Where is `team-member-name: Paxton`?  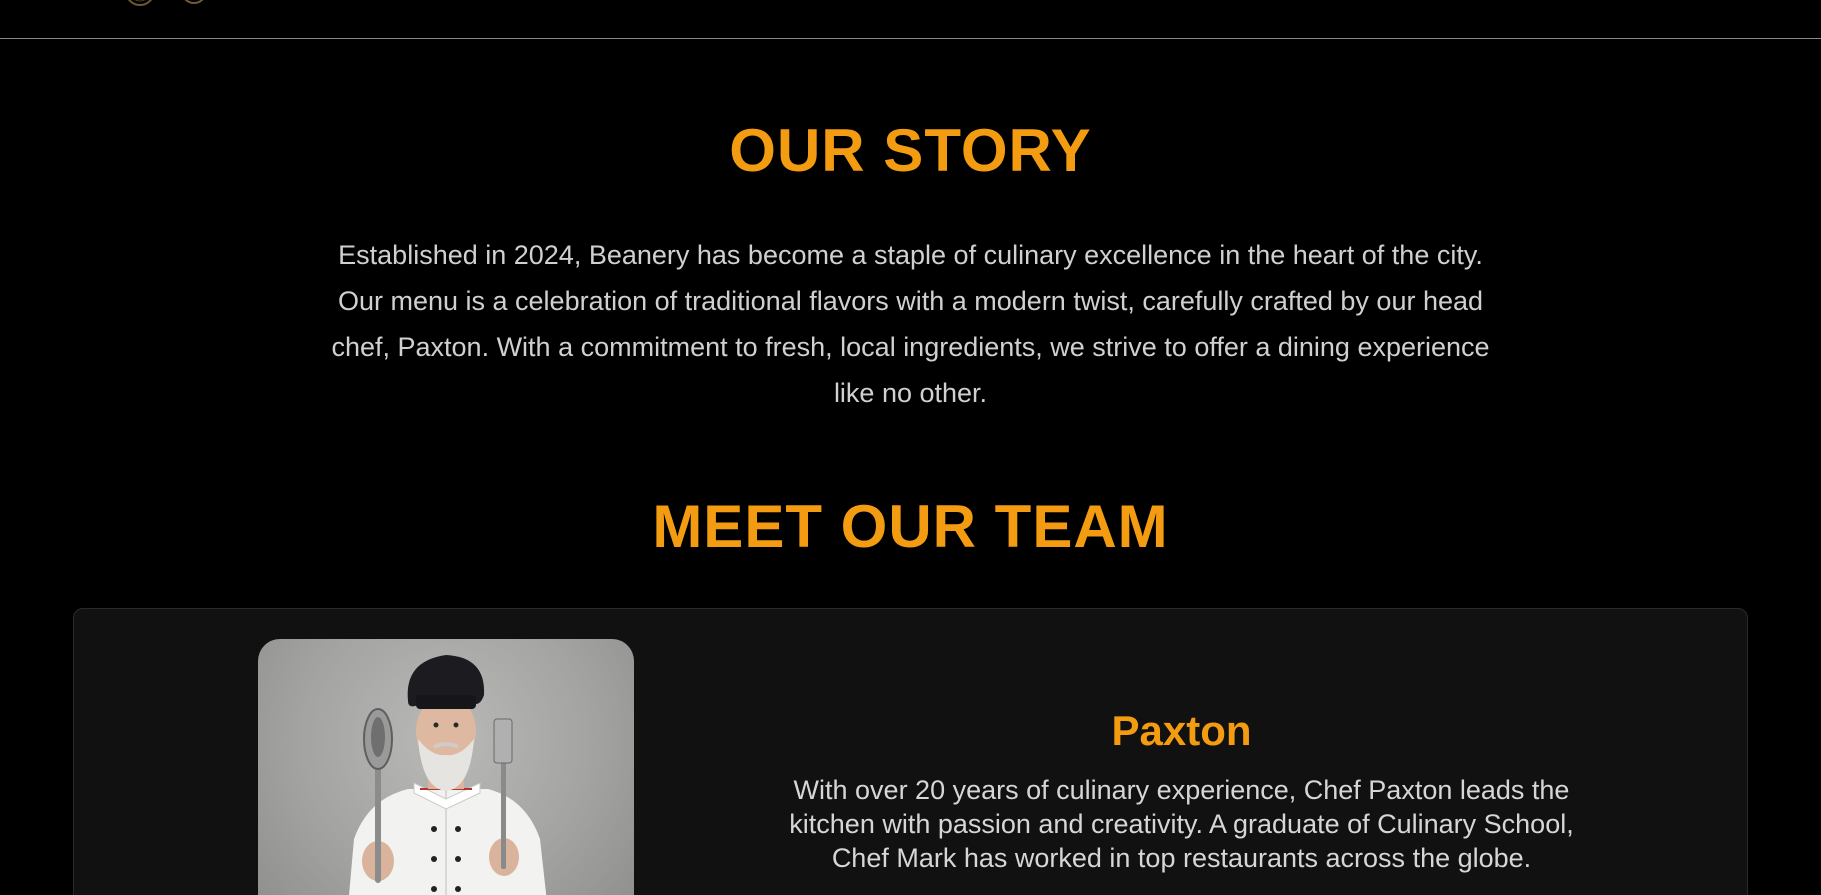 team-member-name: Paxton is located at coordinates (1181, 730).